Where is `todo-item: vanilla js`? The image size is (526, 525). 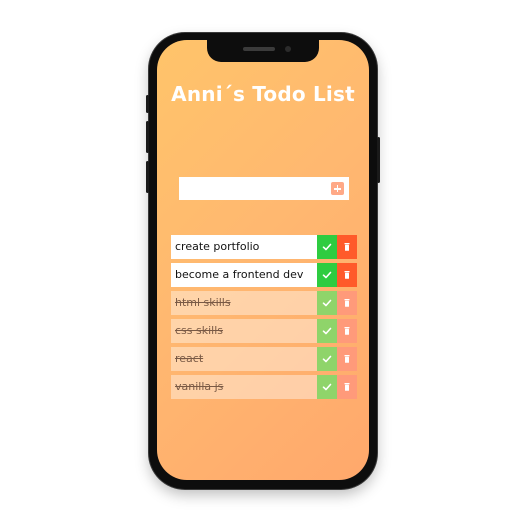 todo-item: vanilla js is located at coordinates (264, 387).